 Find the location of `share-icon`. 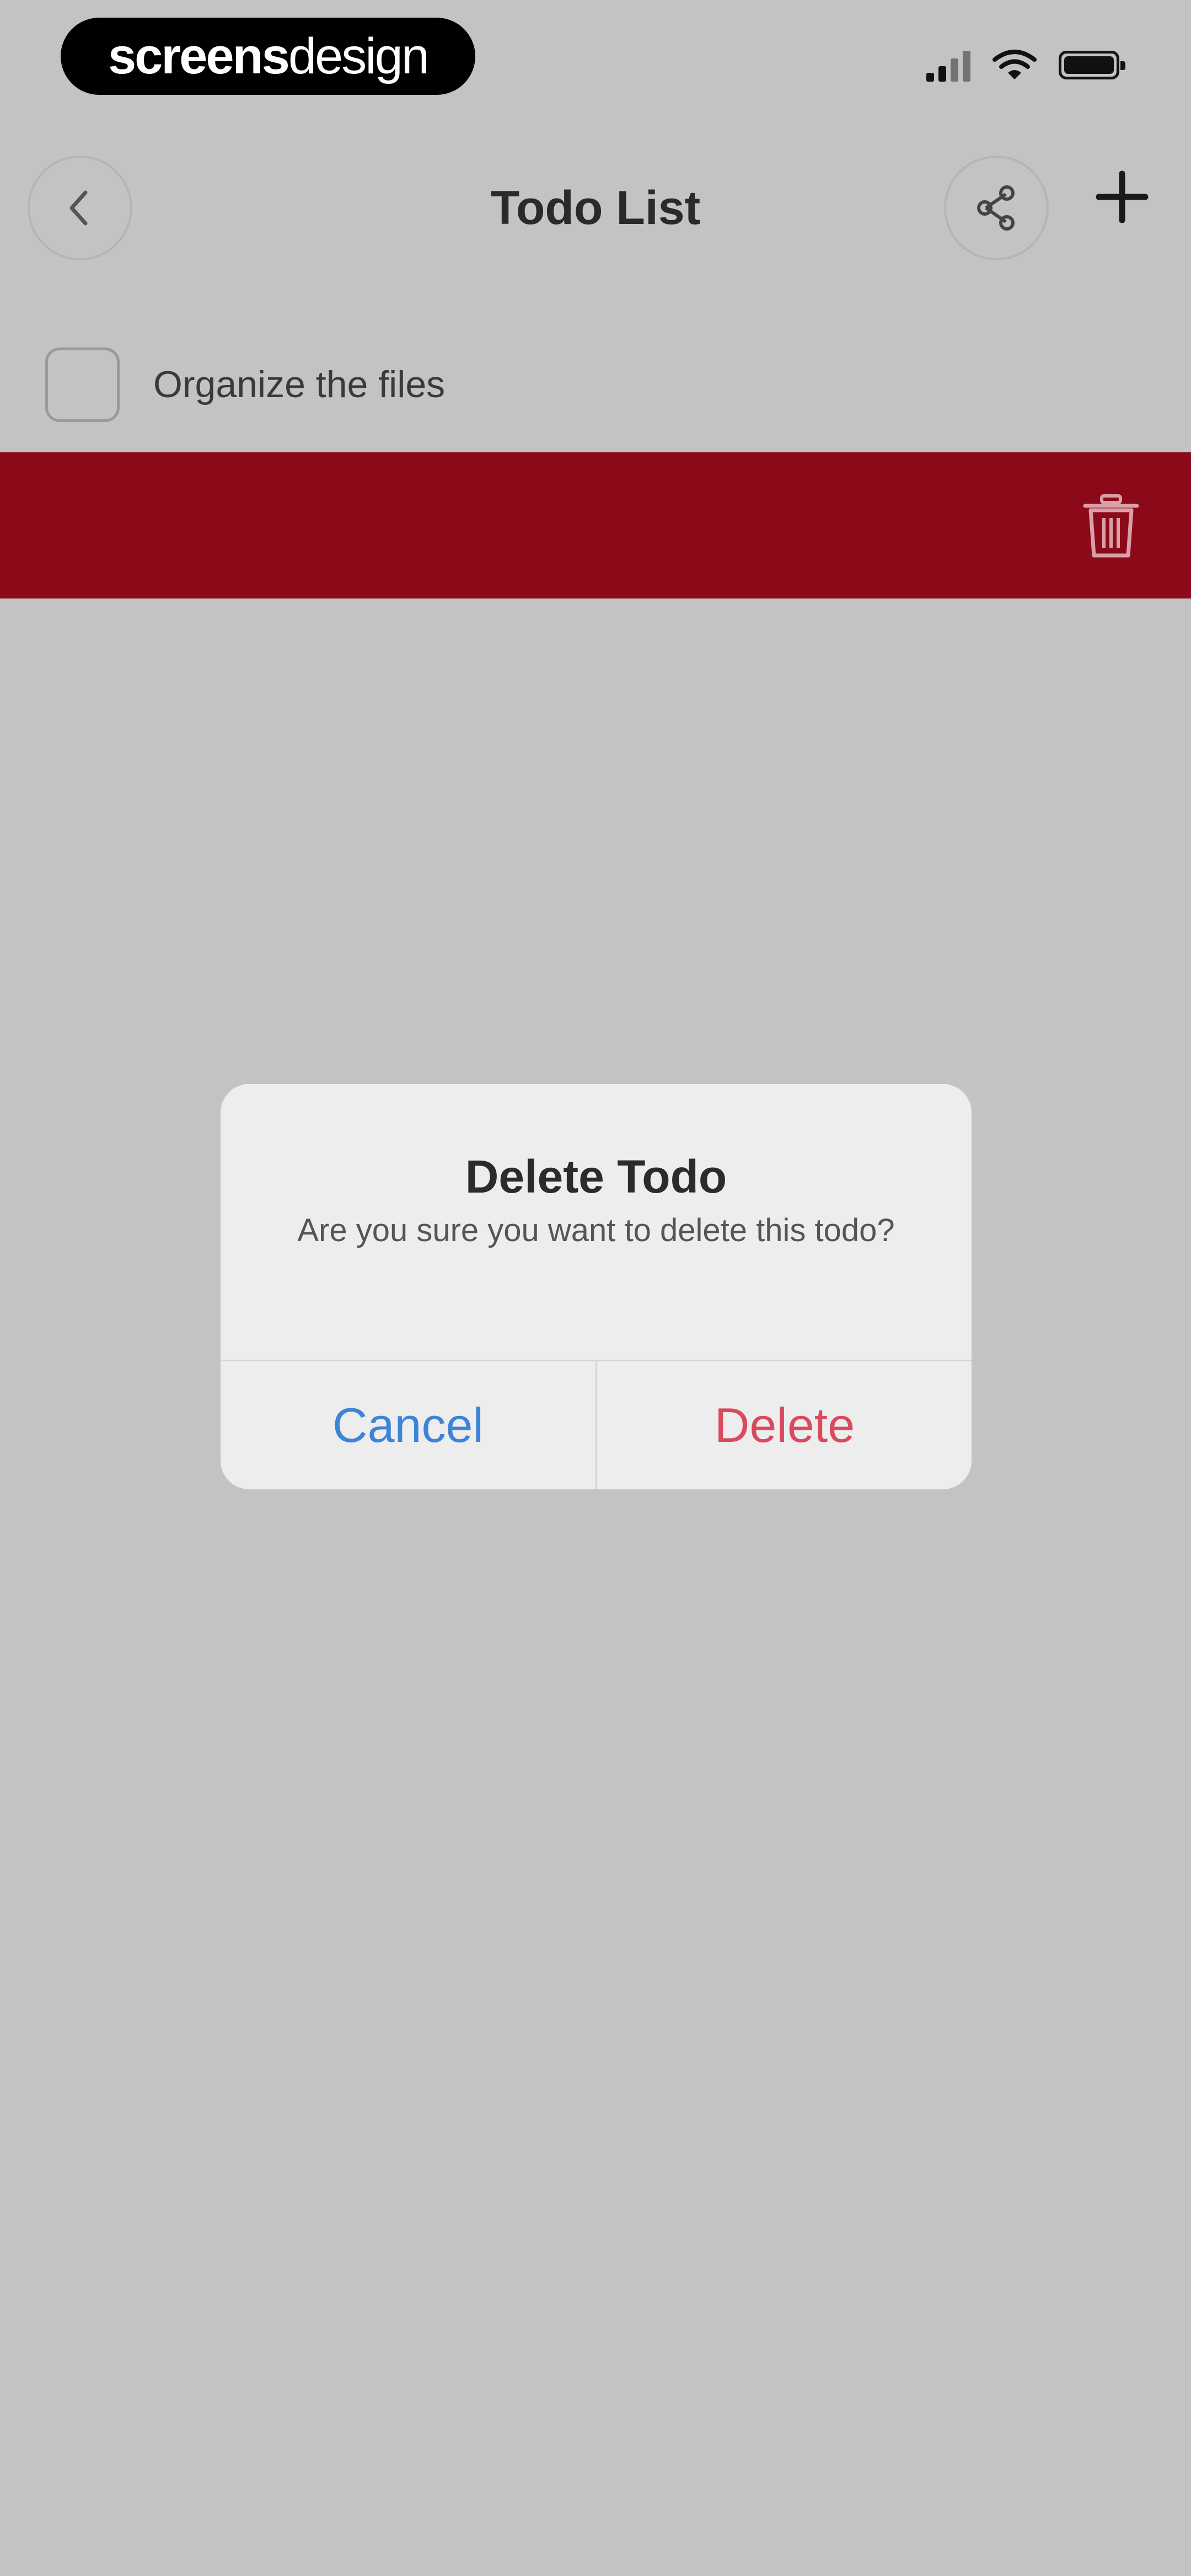

share-icon is located at coordinates (996, 208).